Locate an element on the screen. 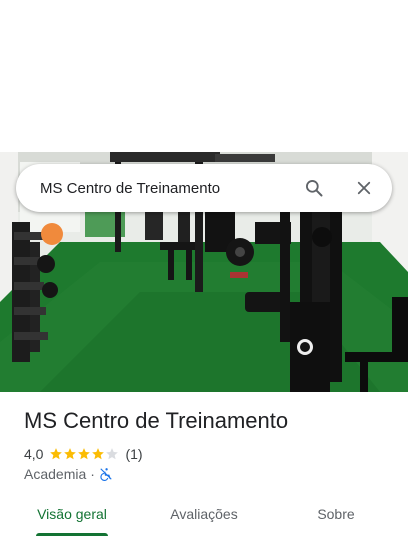 This screenshot has height=544, width=408. search-bar: MS Centro de Treinamento is located at coordinates (204, 188).